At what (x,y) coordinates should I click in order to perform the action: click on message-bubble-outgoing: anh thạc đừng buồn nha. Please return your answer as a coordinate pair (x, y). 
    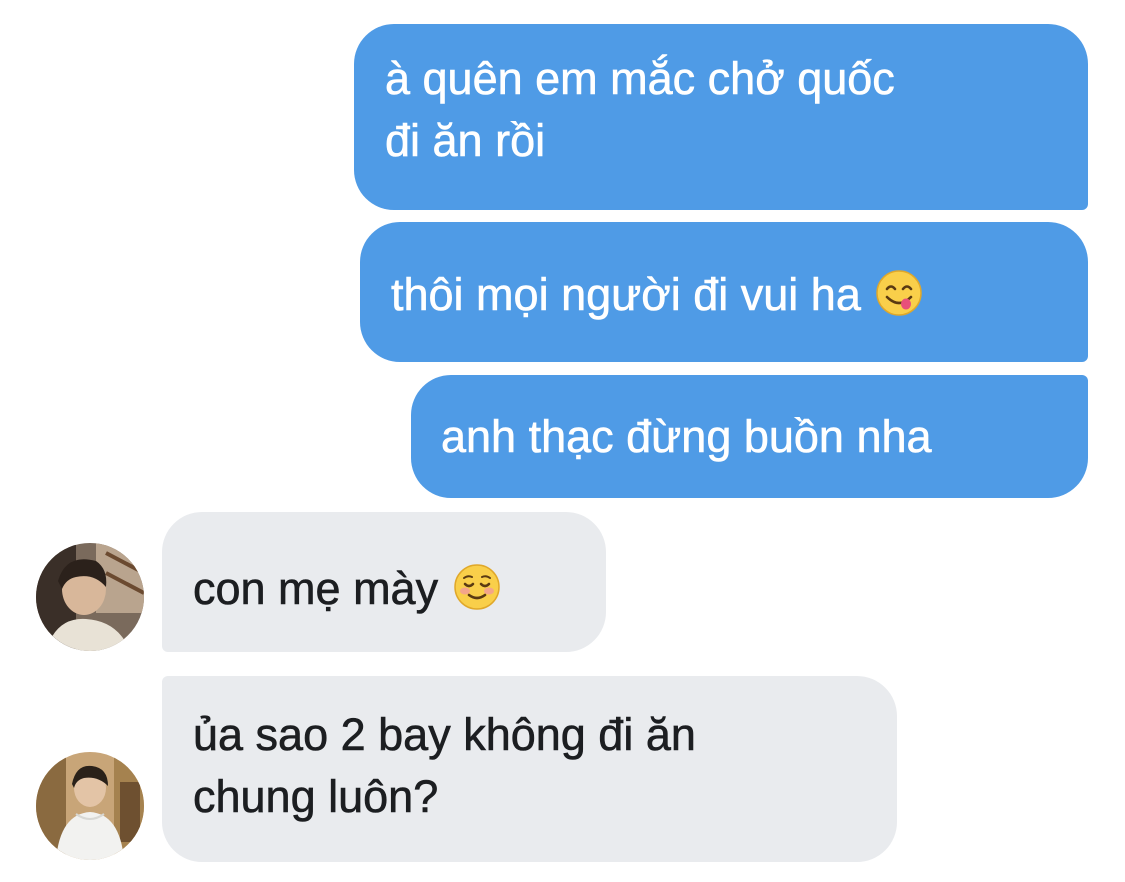
    Looking at the image, I should click on (749, 436).